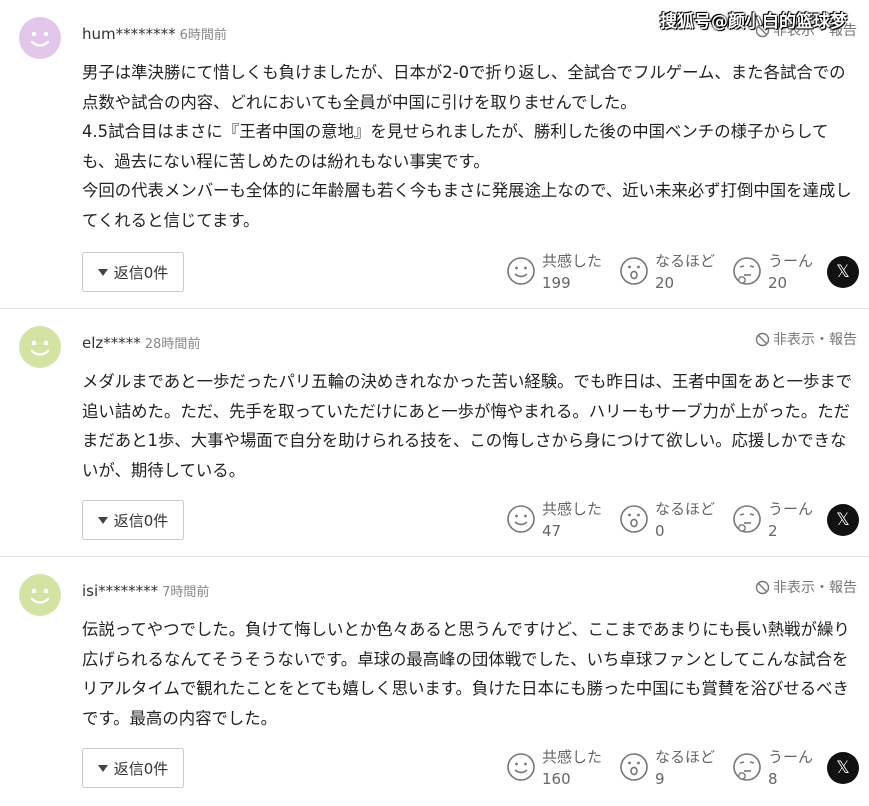  I want to click on comment-user: hum******** 6時間前, so click(154, 33).